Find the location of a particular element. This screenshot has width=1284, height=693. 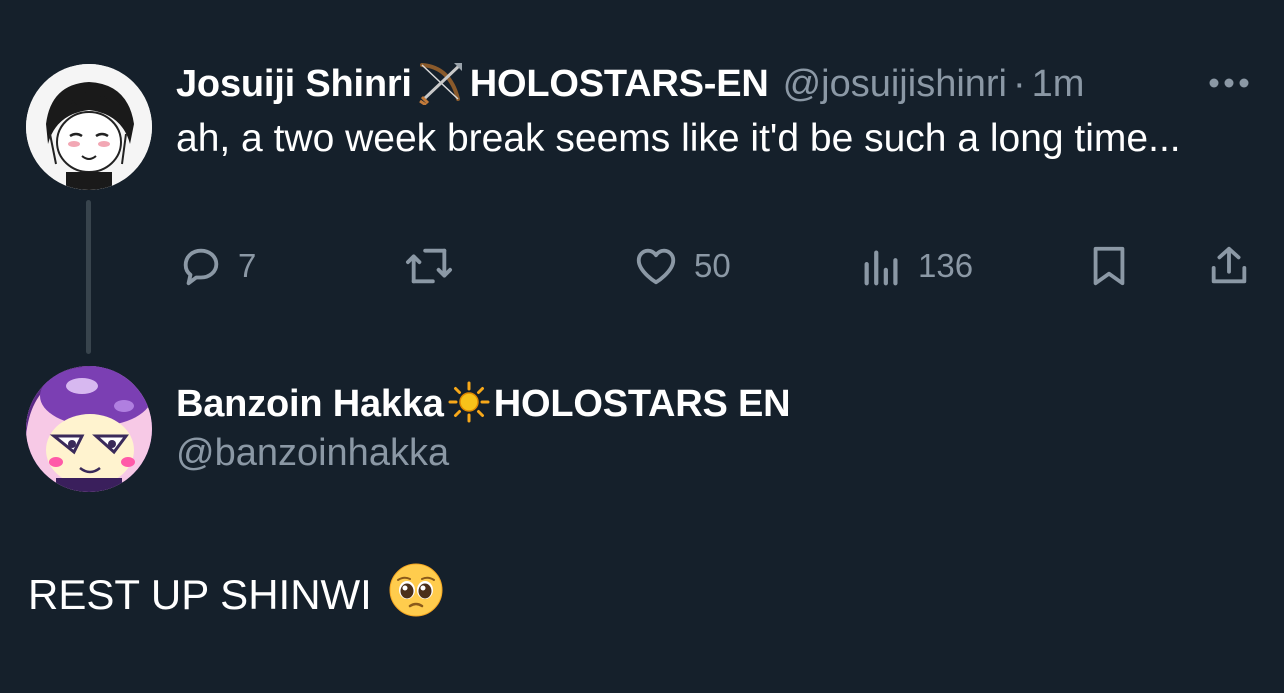

more-dots-icon is located at coordinates (1229, 83).